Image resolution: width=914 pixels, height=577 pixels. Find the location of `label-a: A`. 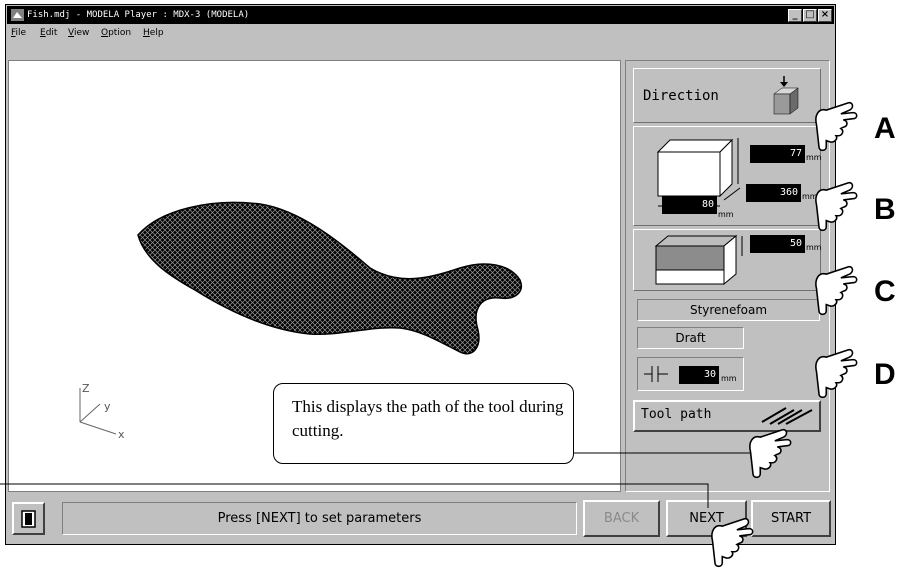

label-a: A is located at coordinates (885, 128).